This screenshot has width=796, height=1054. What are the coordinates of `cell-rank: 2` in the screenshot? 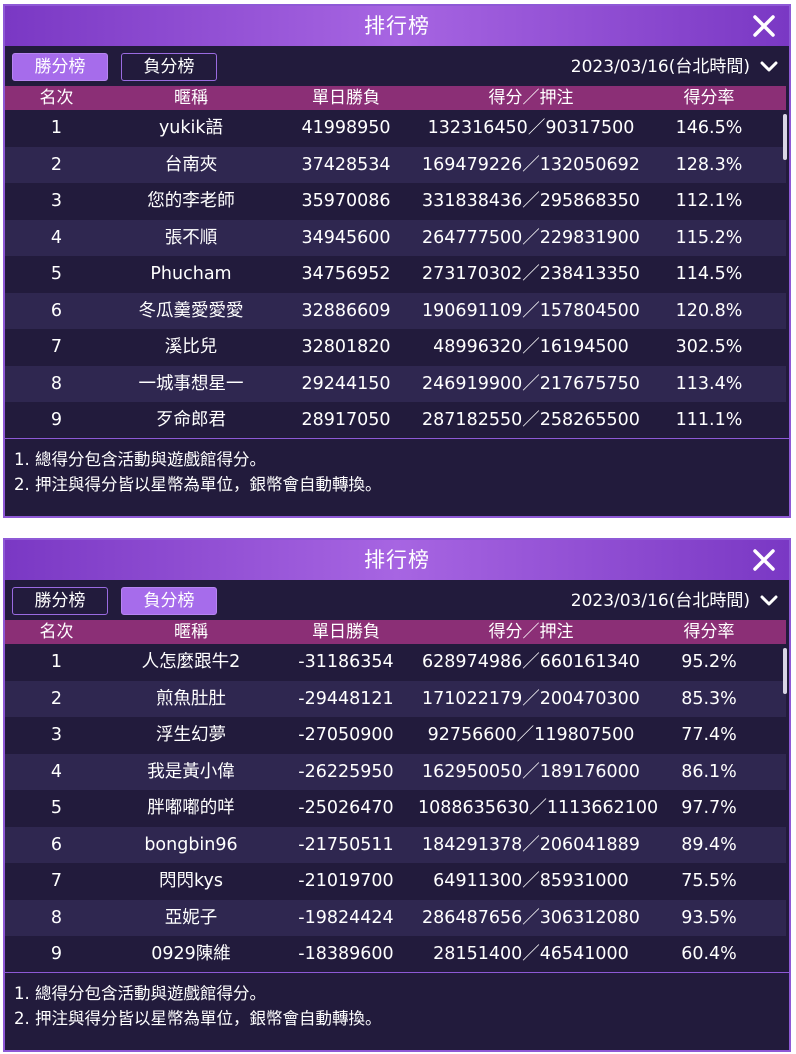 It's located at (56, 164).